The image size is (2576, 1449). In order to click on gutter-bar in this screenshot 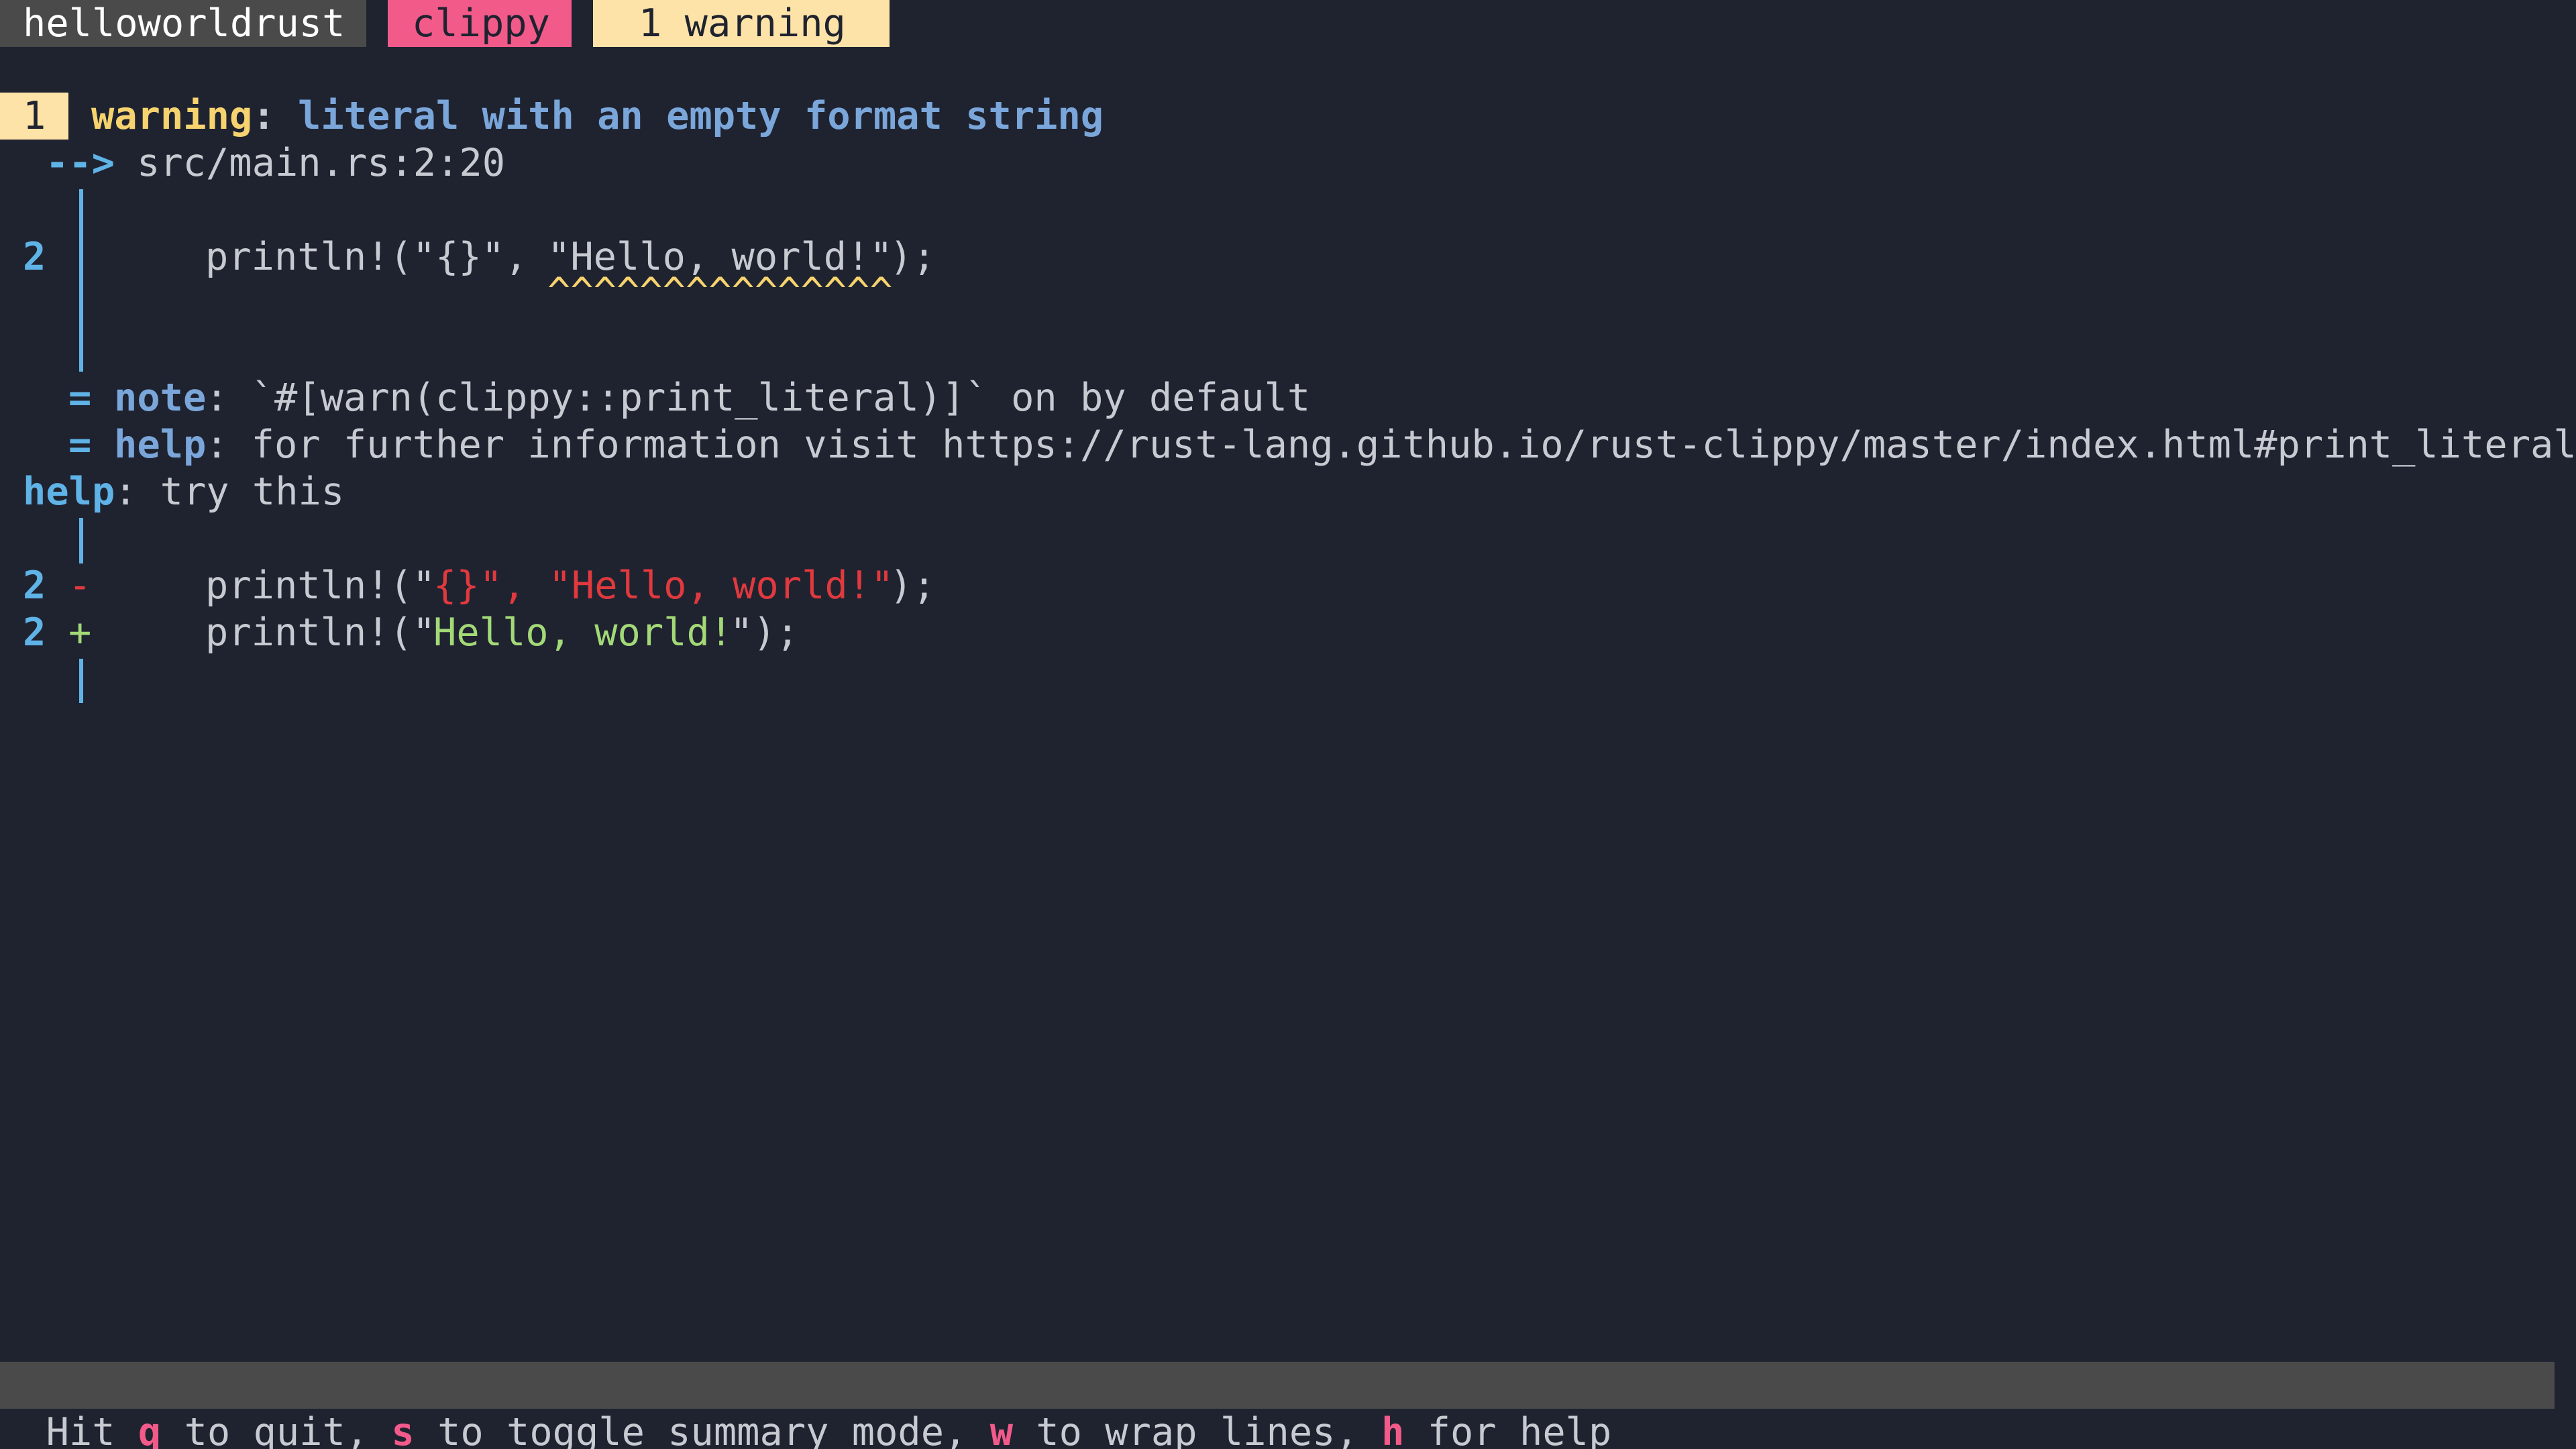, I will do `click(81, 280)`.